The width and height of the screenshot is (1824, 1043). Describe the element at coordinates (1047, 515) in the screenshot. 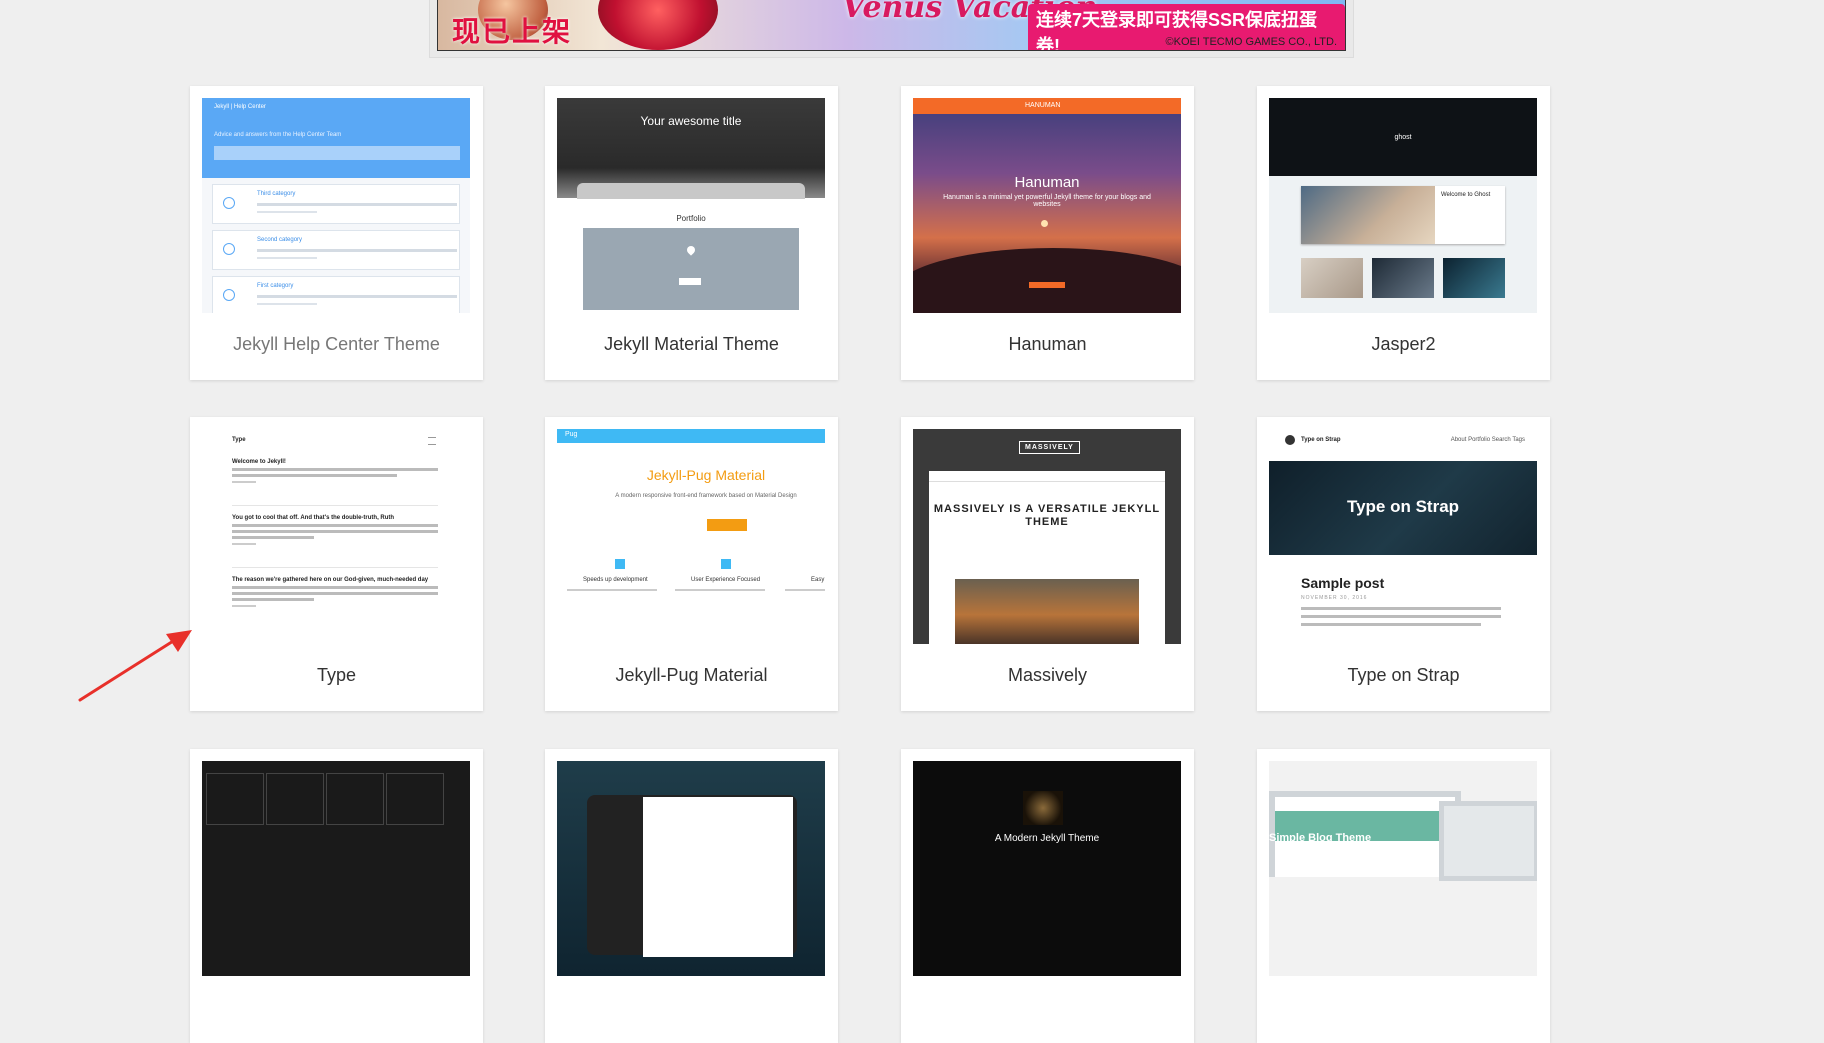

I see `thumb-hero-title: MASSIVELY IS A VERSATILE JEKYLL THEME` at that location.